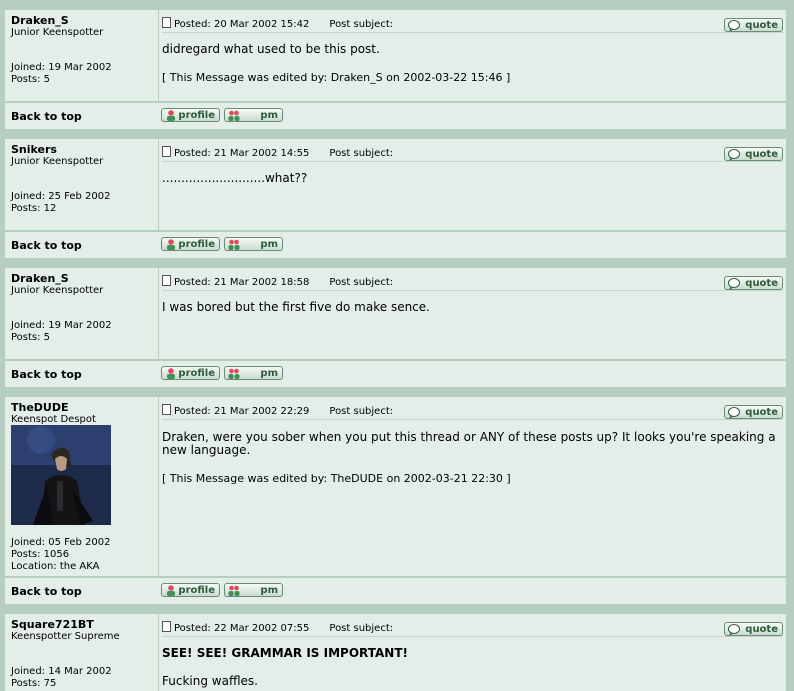 Image resolution: width=794 pixels, height=691 pixels. What do you see at coordinates (40, 554) in the screenshot?
I see `post-count: Posts: 1056` at bounding box center [40, 554].